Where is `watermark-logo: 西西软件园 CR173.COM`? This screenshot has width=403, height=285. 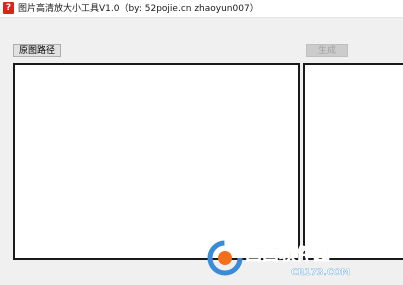
watermark-logo: 西西软件园 CR173.COM is located at coordinates (278, 259).